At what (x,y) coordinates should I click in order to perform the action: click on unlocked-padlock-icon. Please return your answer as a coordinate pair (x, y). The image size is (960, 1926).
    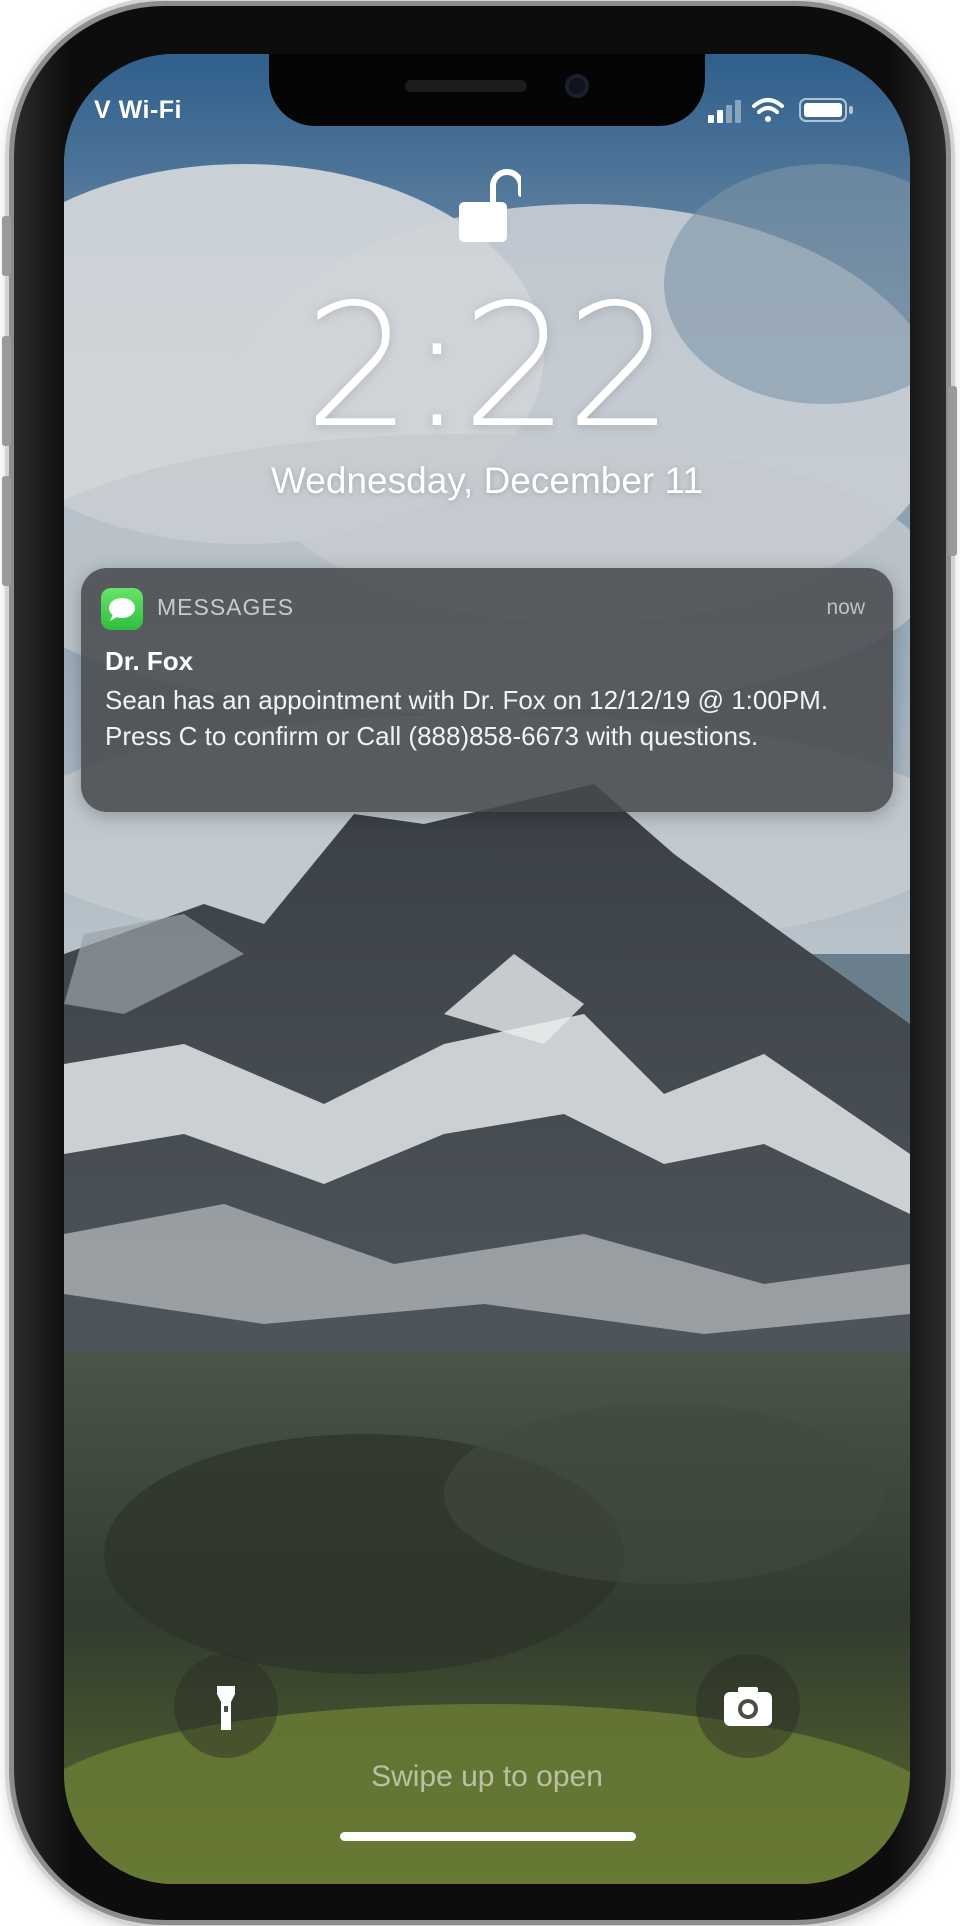
    Looking at the image, I should click on (490, 205).